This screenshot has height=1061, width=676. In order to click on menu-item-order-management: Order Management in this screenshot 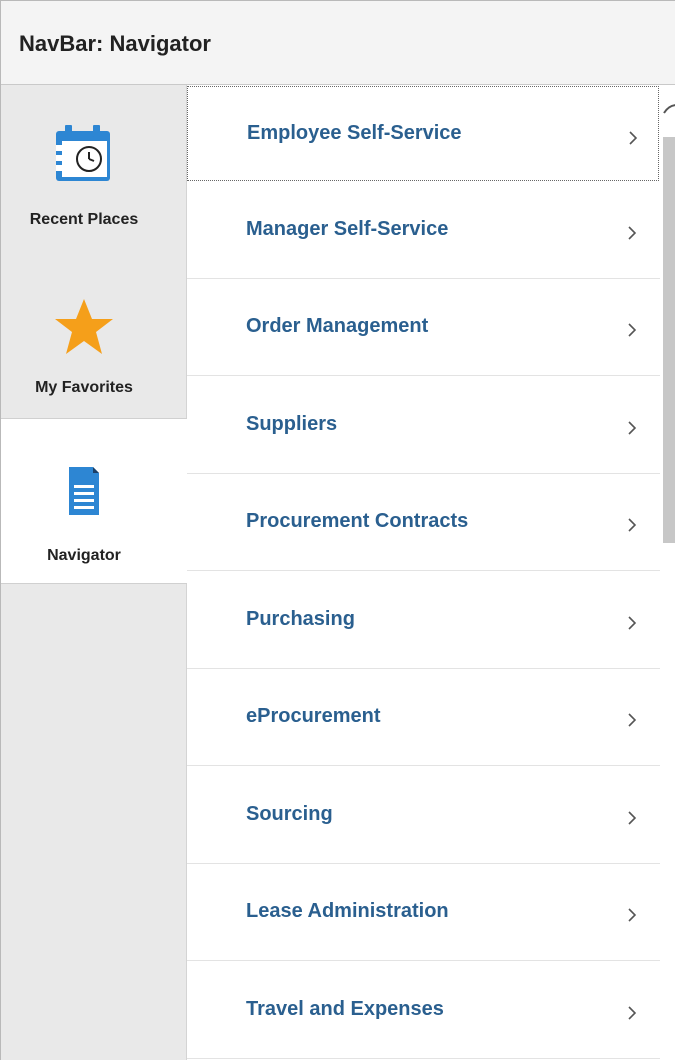, I will do `click(423, 327)`.